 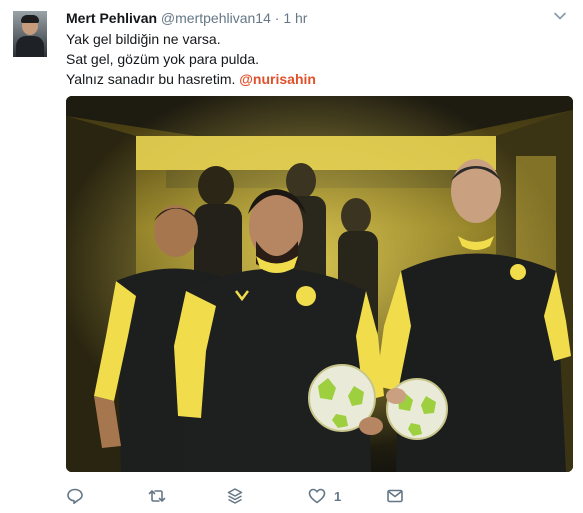 What do you see at coordinates (560, 16) in the screenshot?
I see `chevron-down-icon` at bounding box center [560, 16].